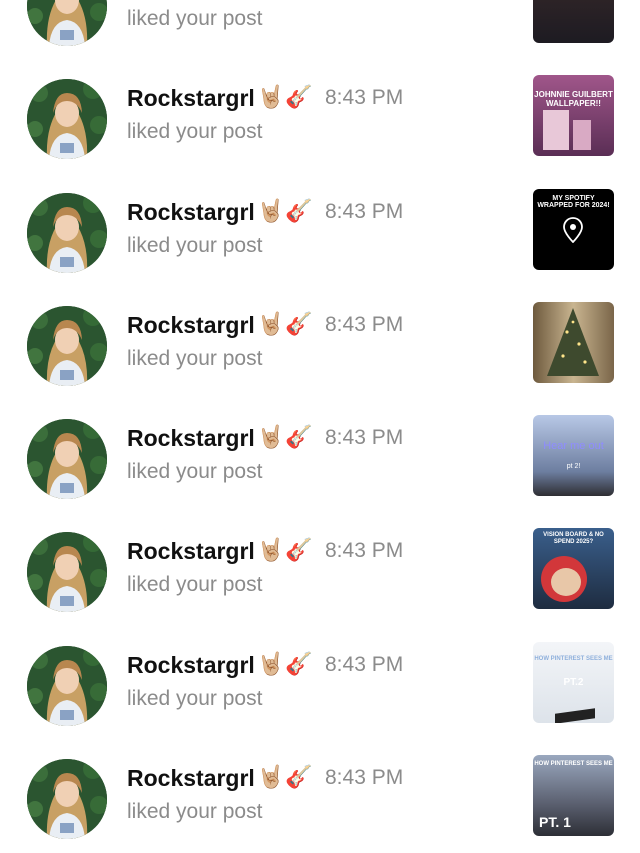 This screenshot has height=853, width=640. I want to click on post-thumbnail: HOW PINTEREST SEES ME PT.2, so click(573, 682).